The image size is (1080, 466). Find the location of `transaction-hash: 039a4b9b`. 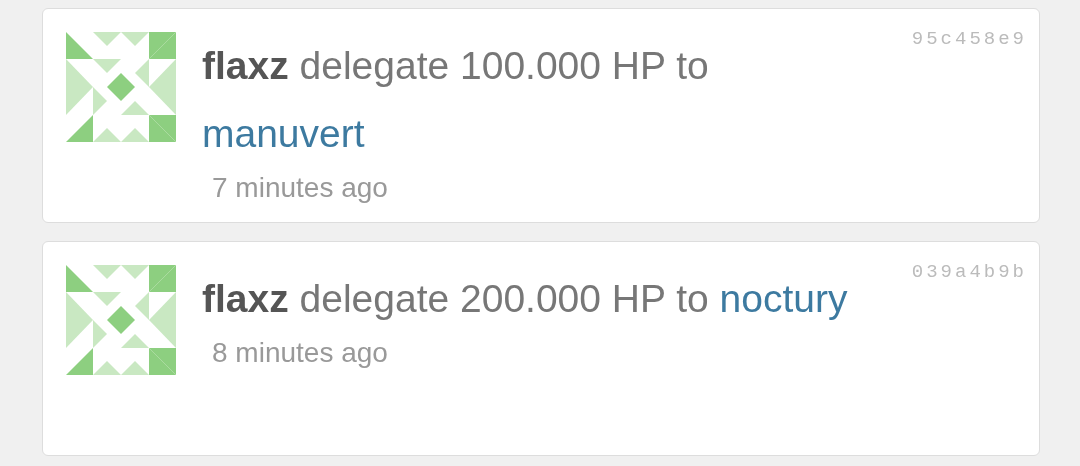

transaction-hash: 039a4b9b is located at coordinates (969, 272).